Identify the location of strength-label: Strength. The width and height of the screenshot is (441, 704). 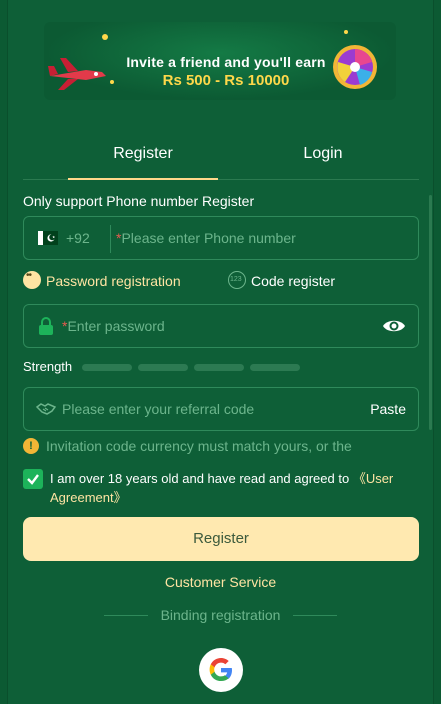
(48, 366).